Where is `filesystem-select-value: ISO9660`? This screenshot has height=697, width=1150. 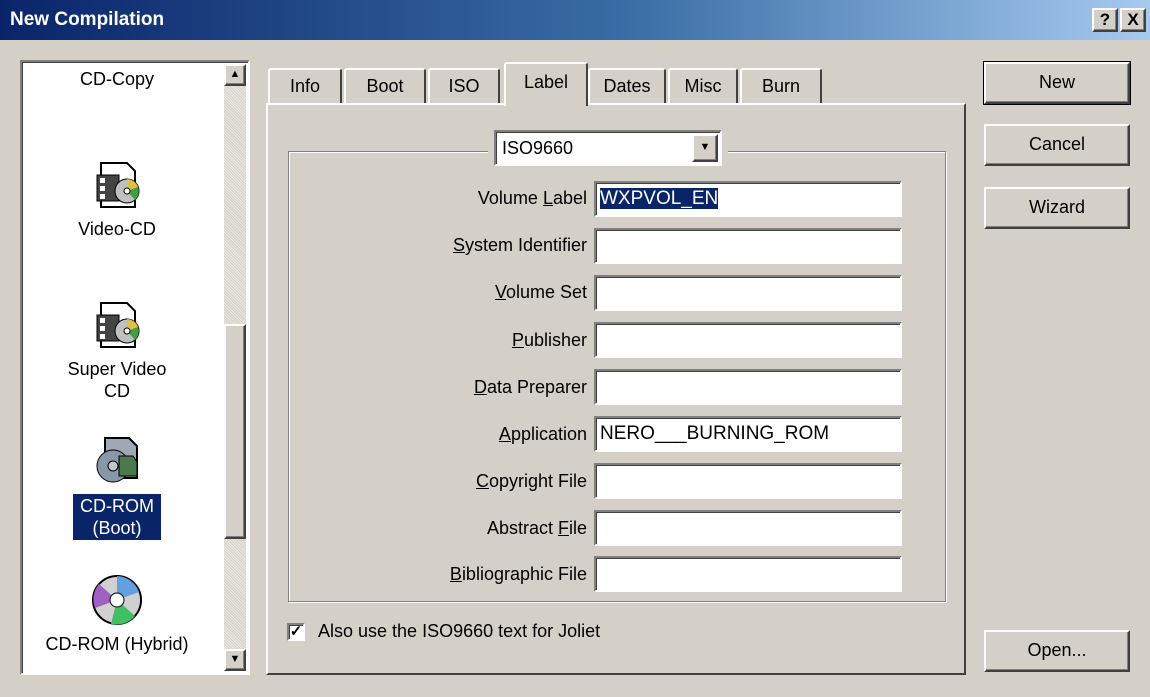
filesystem-select-value: ISO9660 is located at coordinates (538, 148).